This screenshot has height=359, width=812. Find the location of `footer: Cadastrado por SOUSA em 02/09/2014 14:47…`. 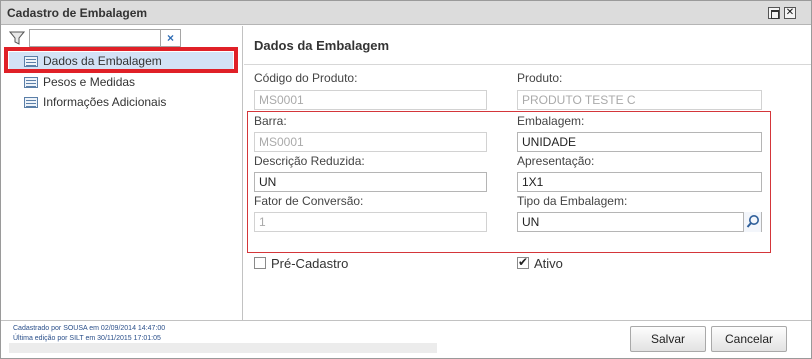

footer: Cadastrado por SOUSA em 02/09/2014 14:47… is located at coordinates (406, 339).